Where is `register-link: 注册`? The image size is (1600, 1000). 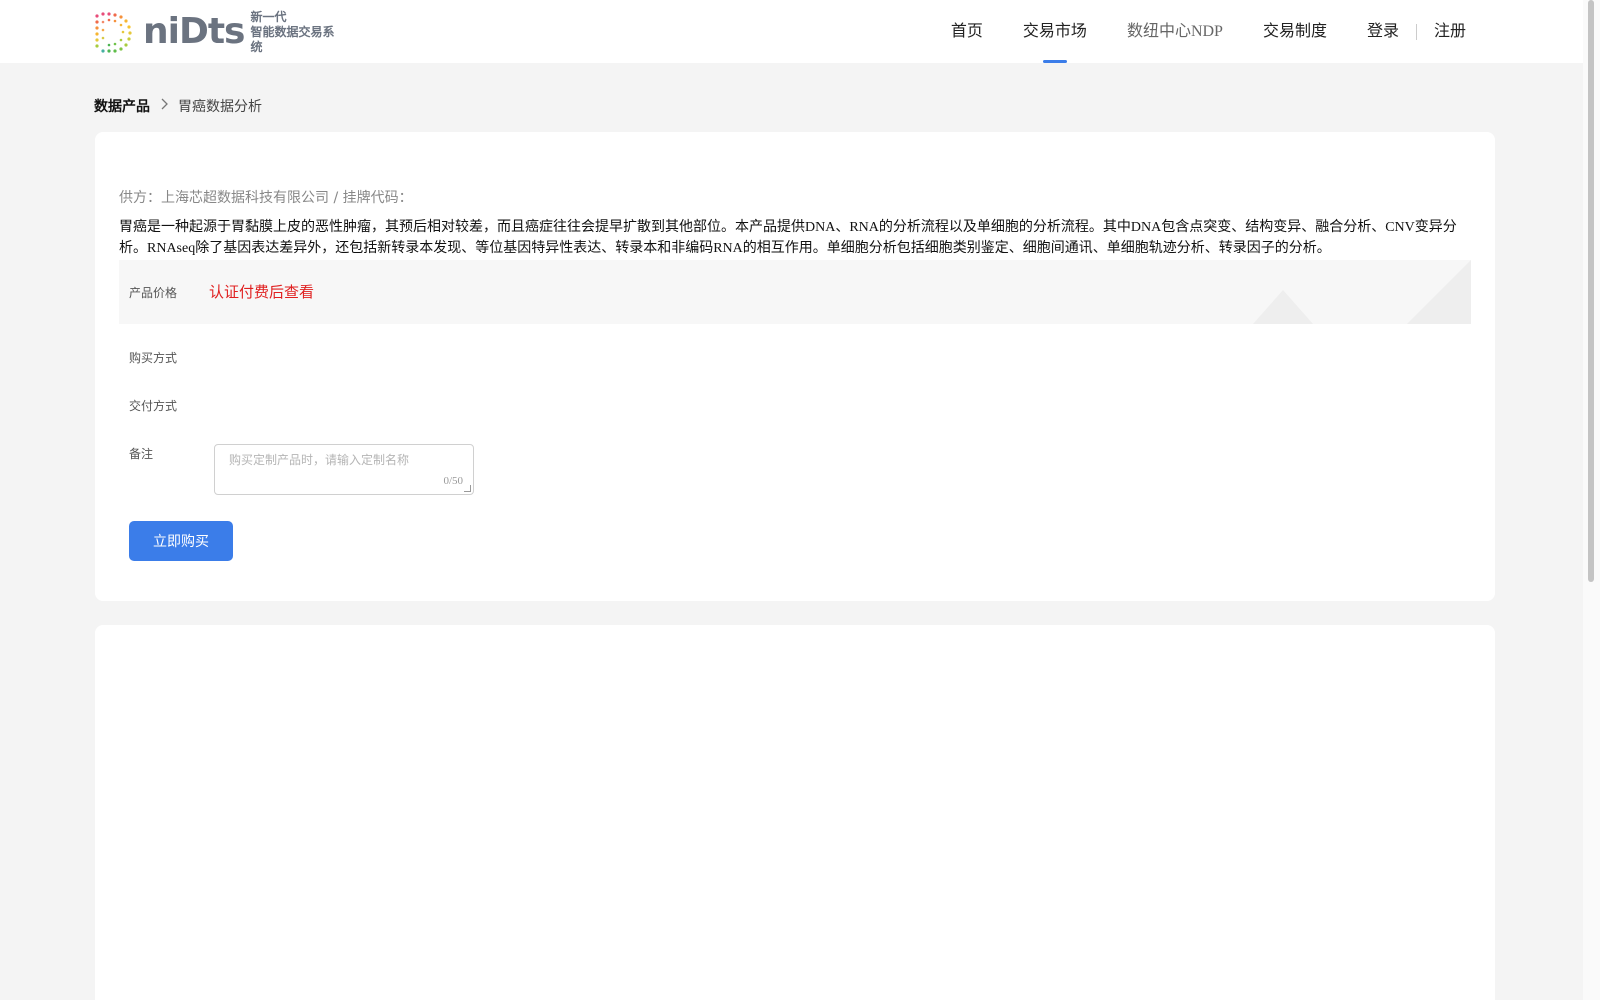 register-link: 注册 is located at coordinates (1450, 31).